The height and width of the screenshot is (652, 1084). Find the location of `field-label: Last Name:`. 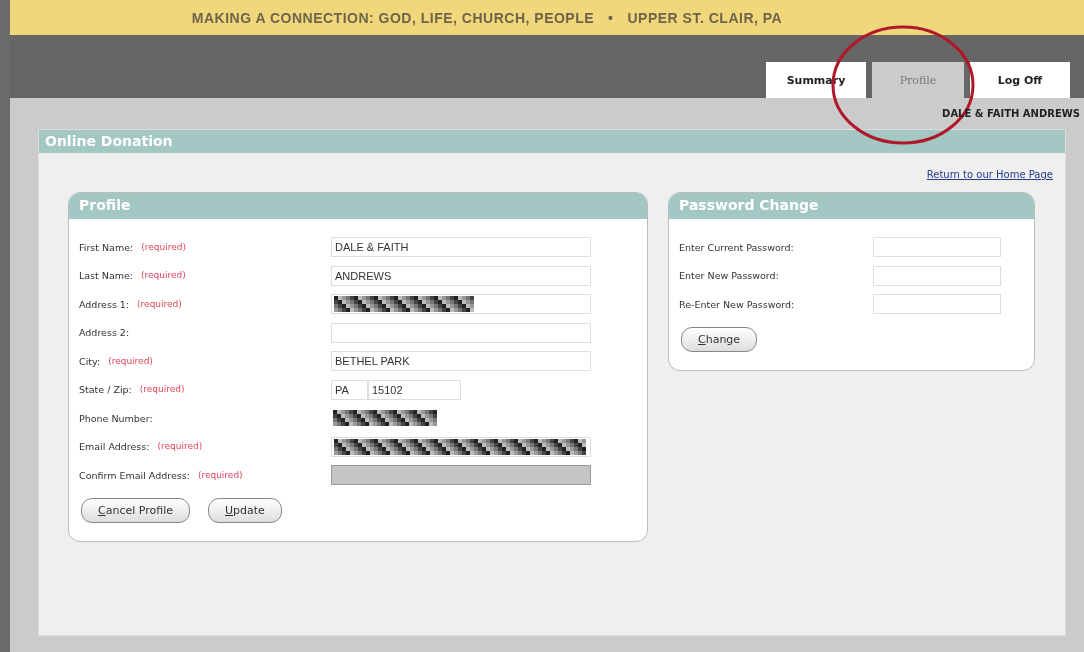

field-label: Last Name: is located at coordinates (106, 276).